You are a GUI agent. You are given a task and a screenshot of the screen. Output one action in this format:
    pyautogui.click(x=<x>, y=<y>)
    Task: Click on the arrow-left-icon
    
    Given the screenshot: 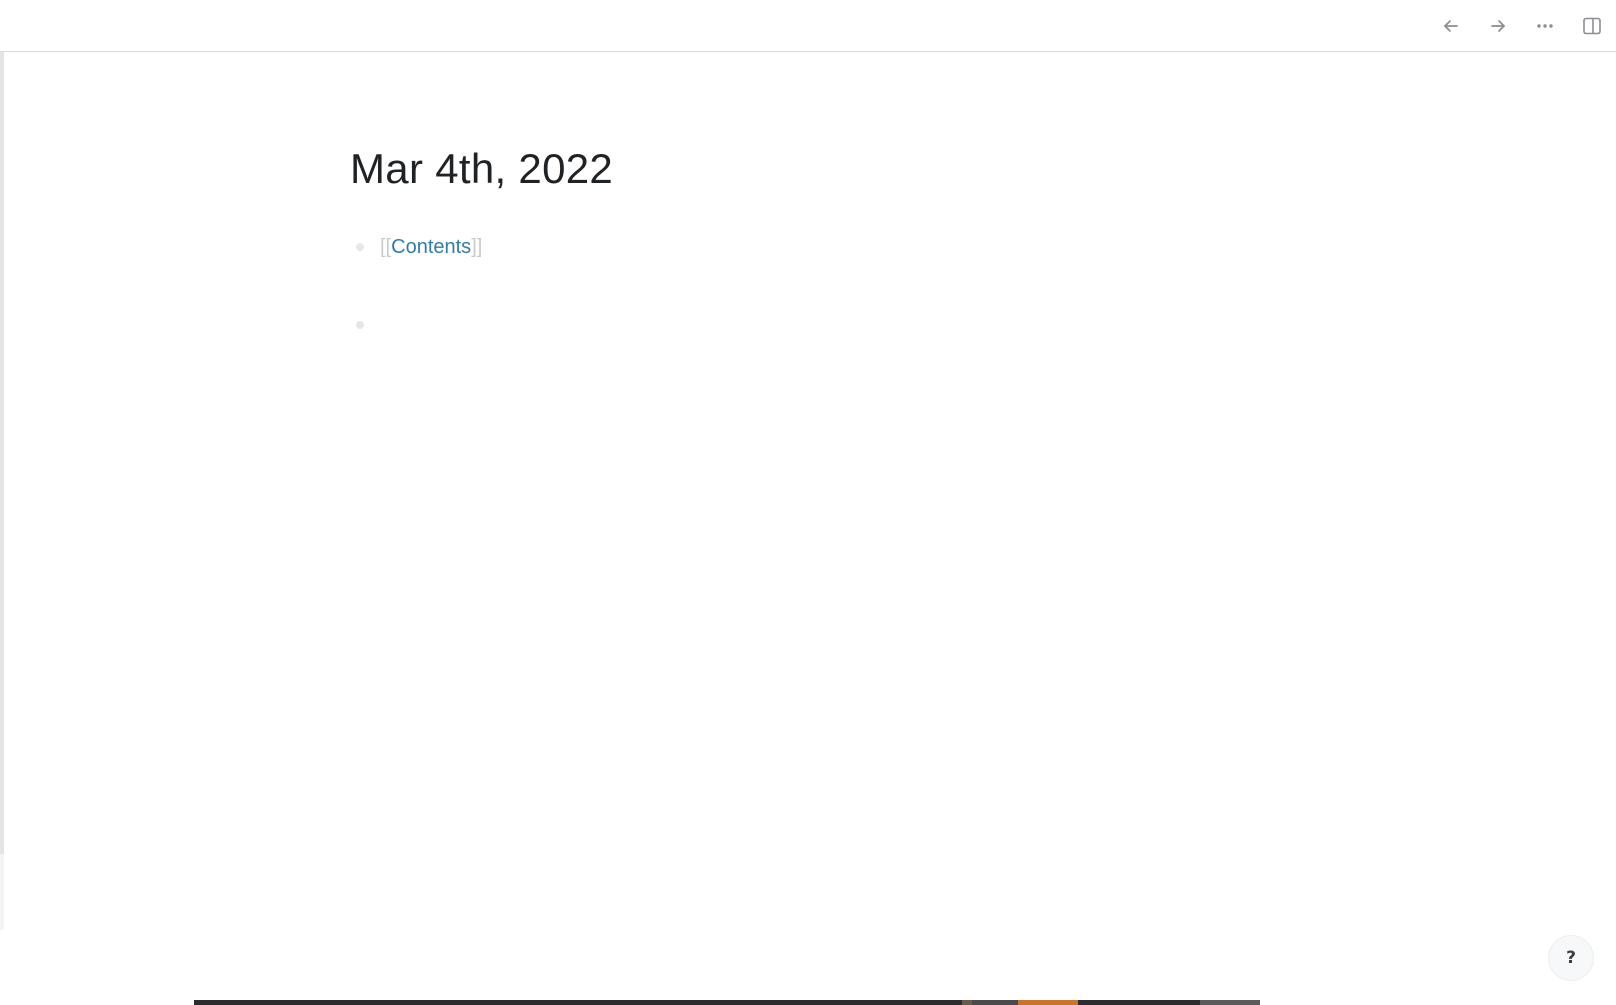 What is the action you would take?
    pyautogui.click(x=1451, y=26)
    